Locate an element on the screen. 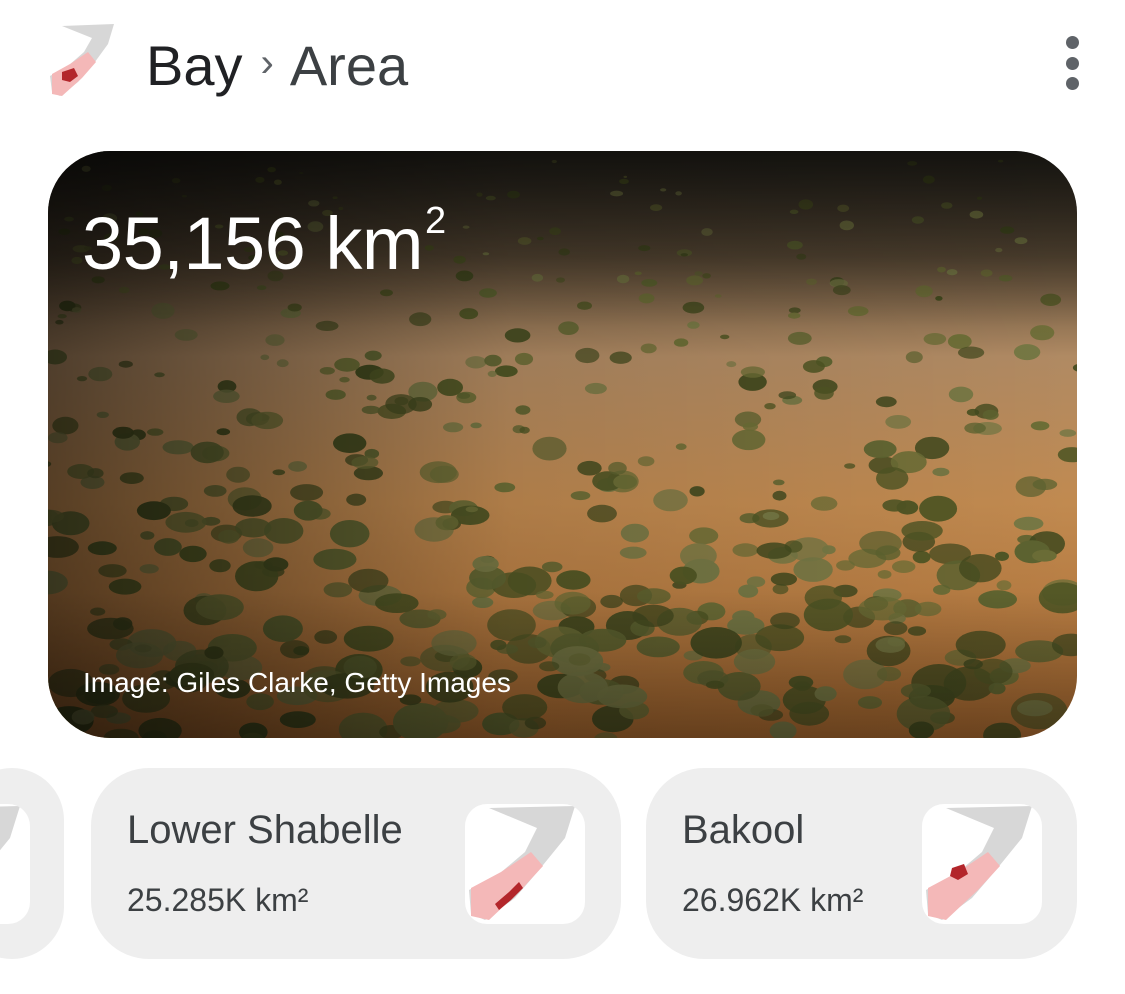  header: Bay › Area is located at coordinates (562, 65).